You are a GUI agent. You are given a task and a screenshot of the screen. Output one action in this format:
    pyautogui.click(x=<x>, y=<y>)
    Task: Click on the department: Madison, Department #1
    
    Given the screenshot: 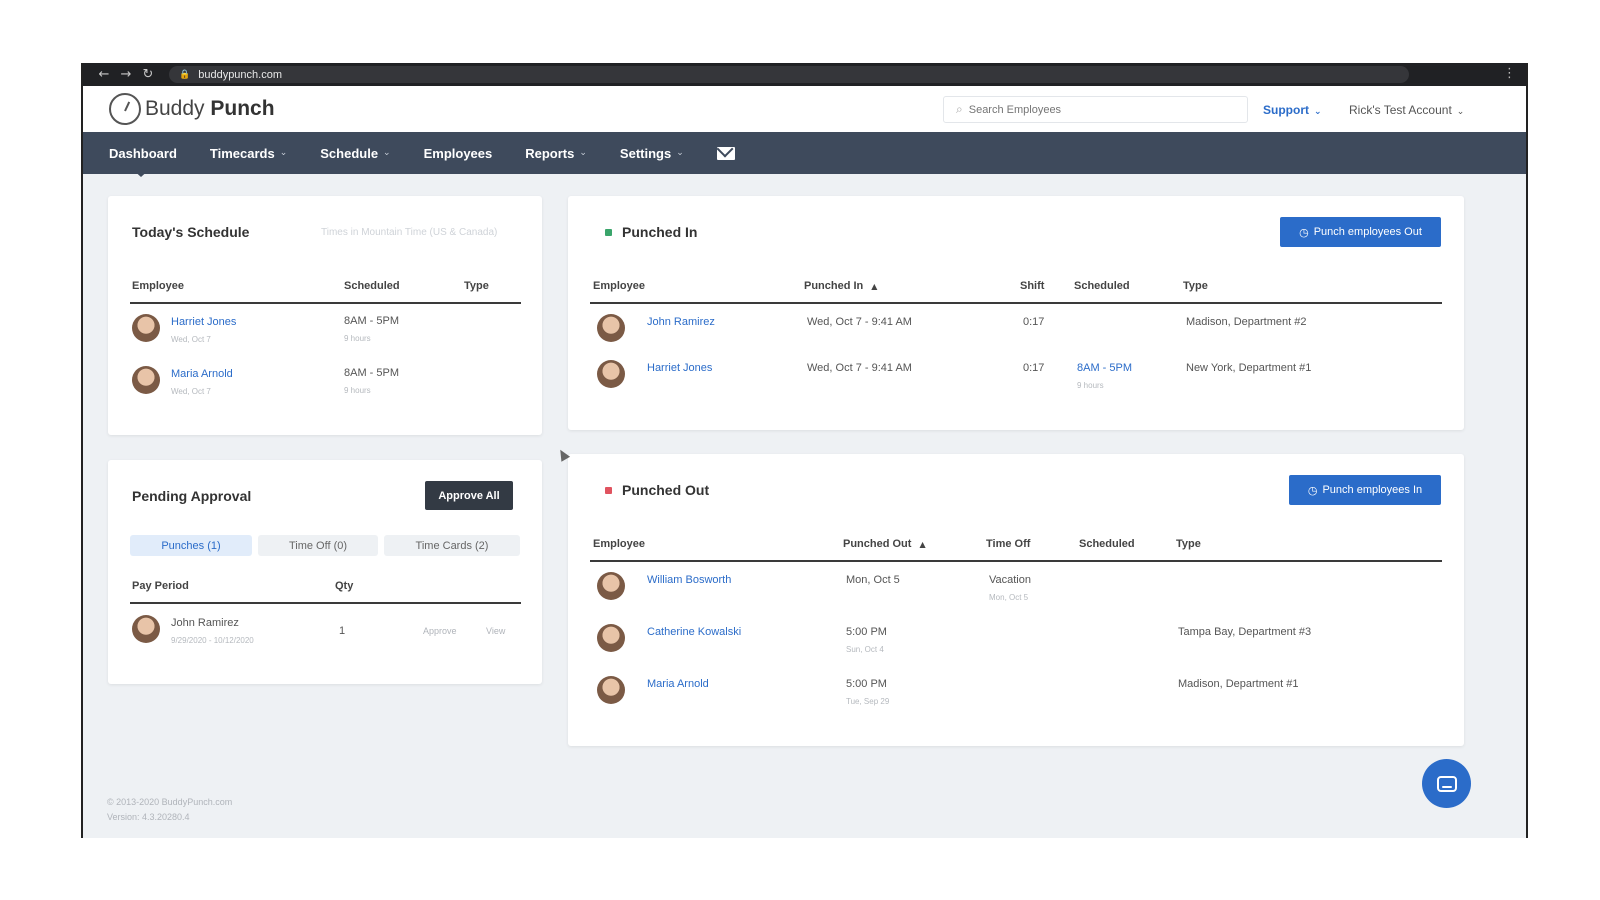 What is the action you would take?
    pyautogui.click(x=1238, y=684)
    